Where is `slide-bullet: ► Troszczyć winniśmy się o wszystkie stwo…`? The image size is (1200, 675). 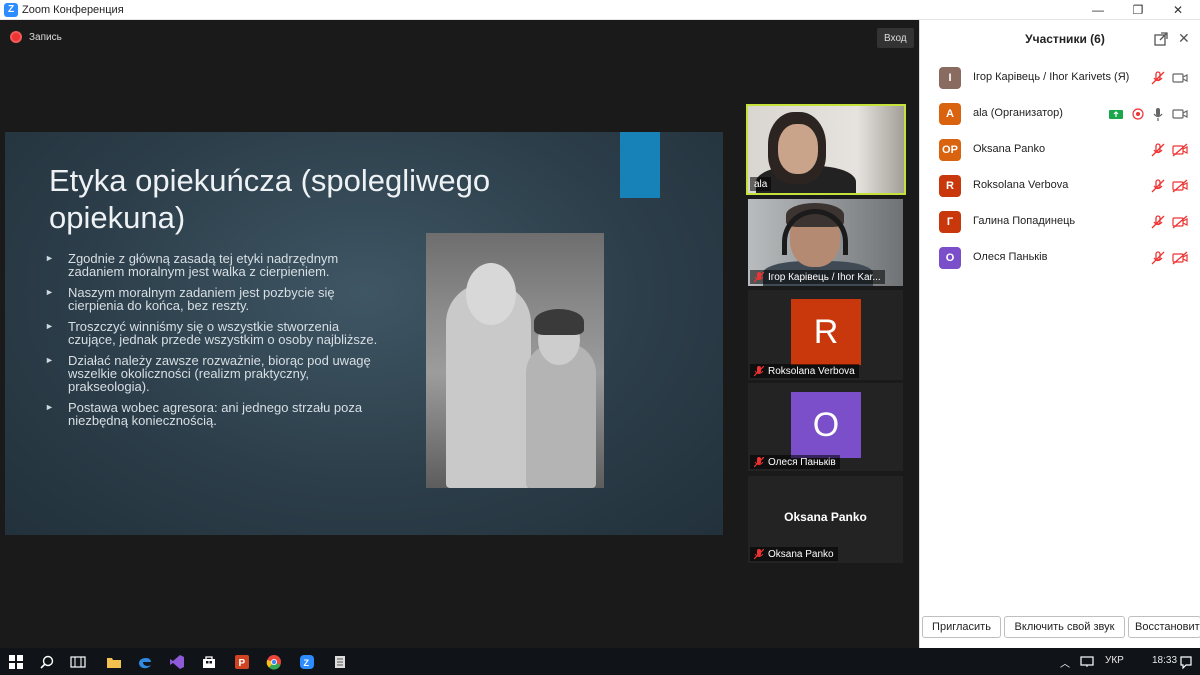
slide-bullet: ► Troszczyć winniśmy się o wszystkie stwo… is located at coordinates (211, 333).